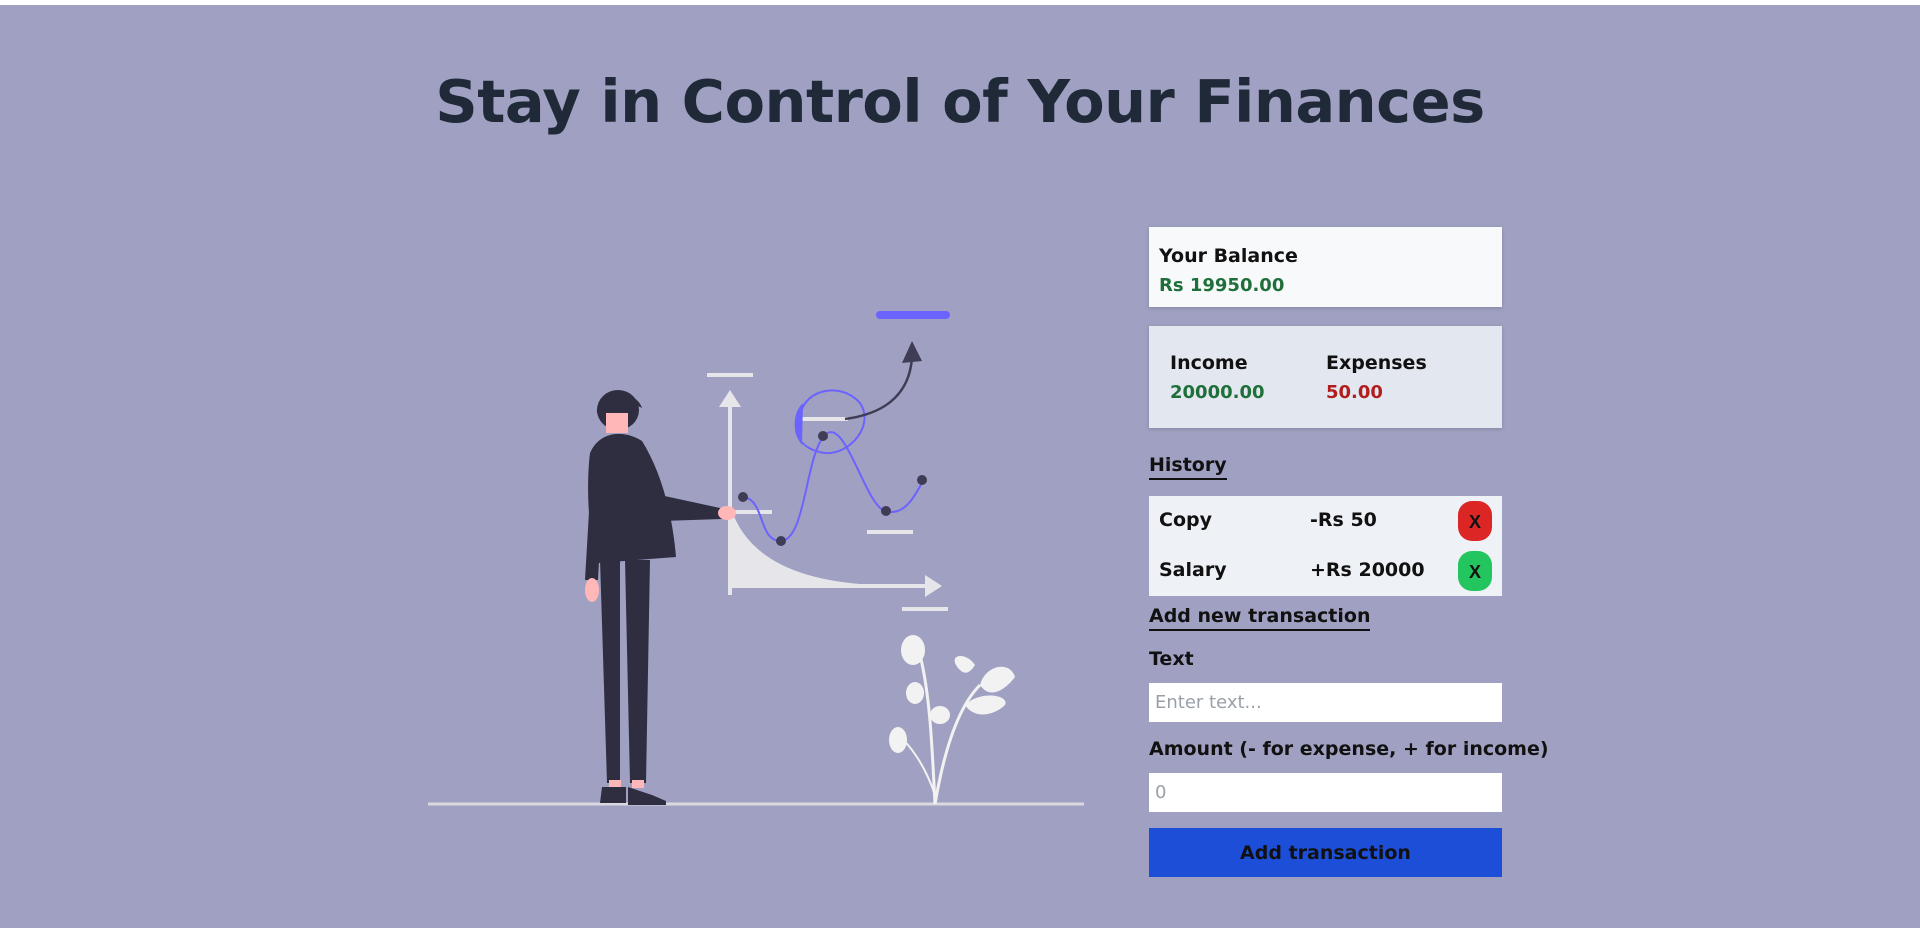  Describe the element at coordinates (960, 101) in the screenshot. I see `page-title: Stay in Control of Your Finances` at that location.